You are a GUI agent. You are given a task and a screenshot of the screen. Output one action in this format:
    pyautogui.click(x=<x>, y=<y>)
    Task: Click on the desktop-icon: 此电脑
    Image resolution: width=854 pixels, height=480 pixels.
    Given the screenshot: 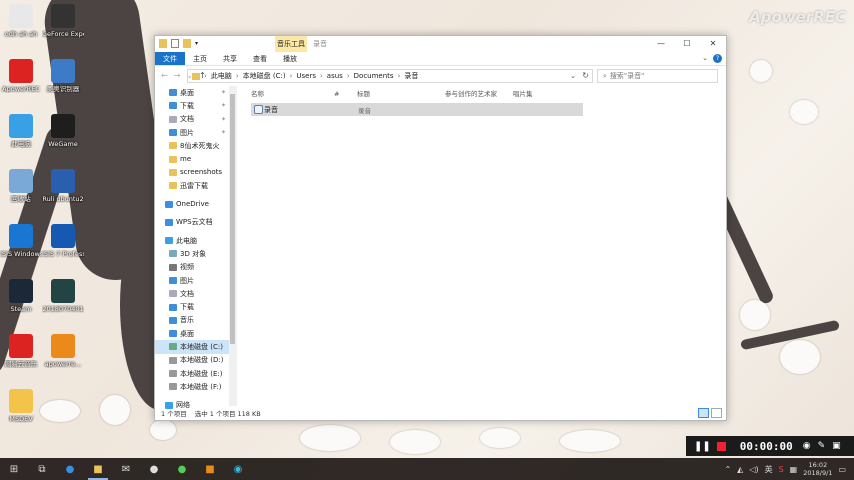 What is the action you would take?
    pyautogui.click(x=21, y=131)
    